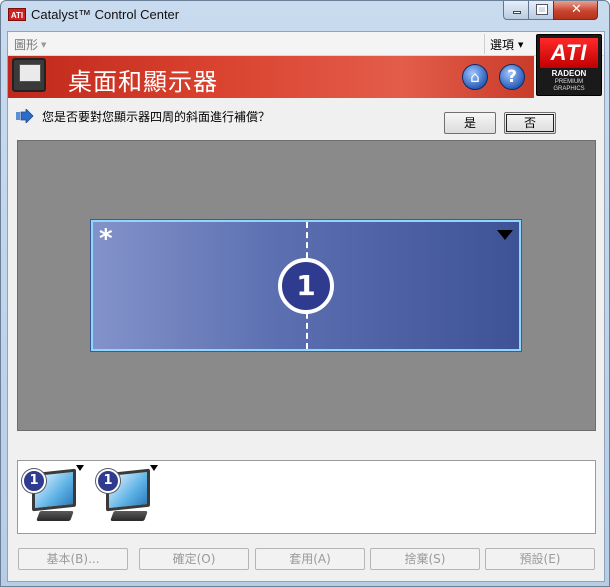 The image size is (610, 587). I want to click on monitors-tray: 1 1, so click(306, 497).